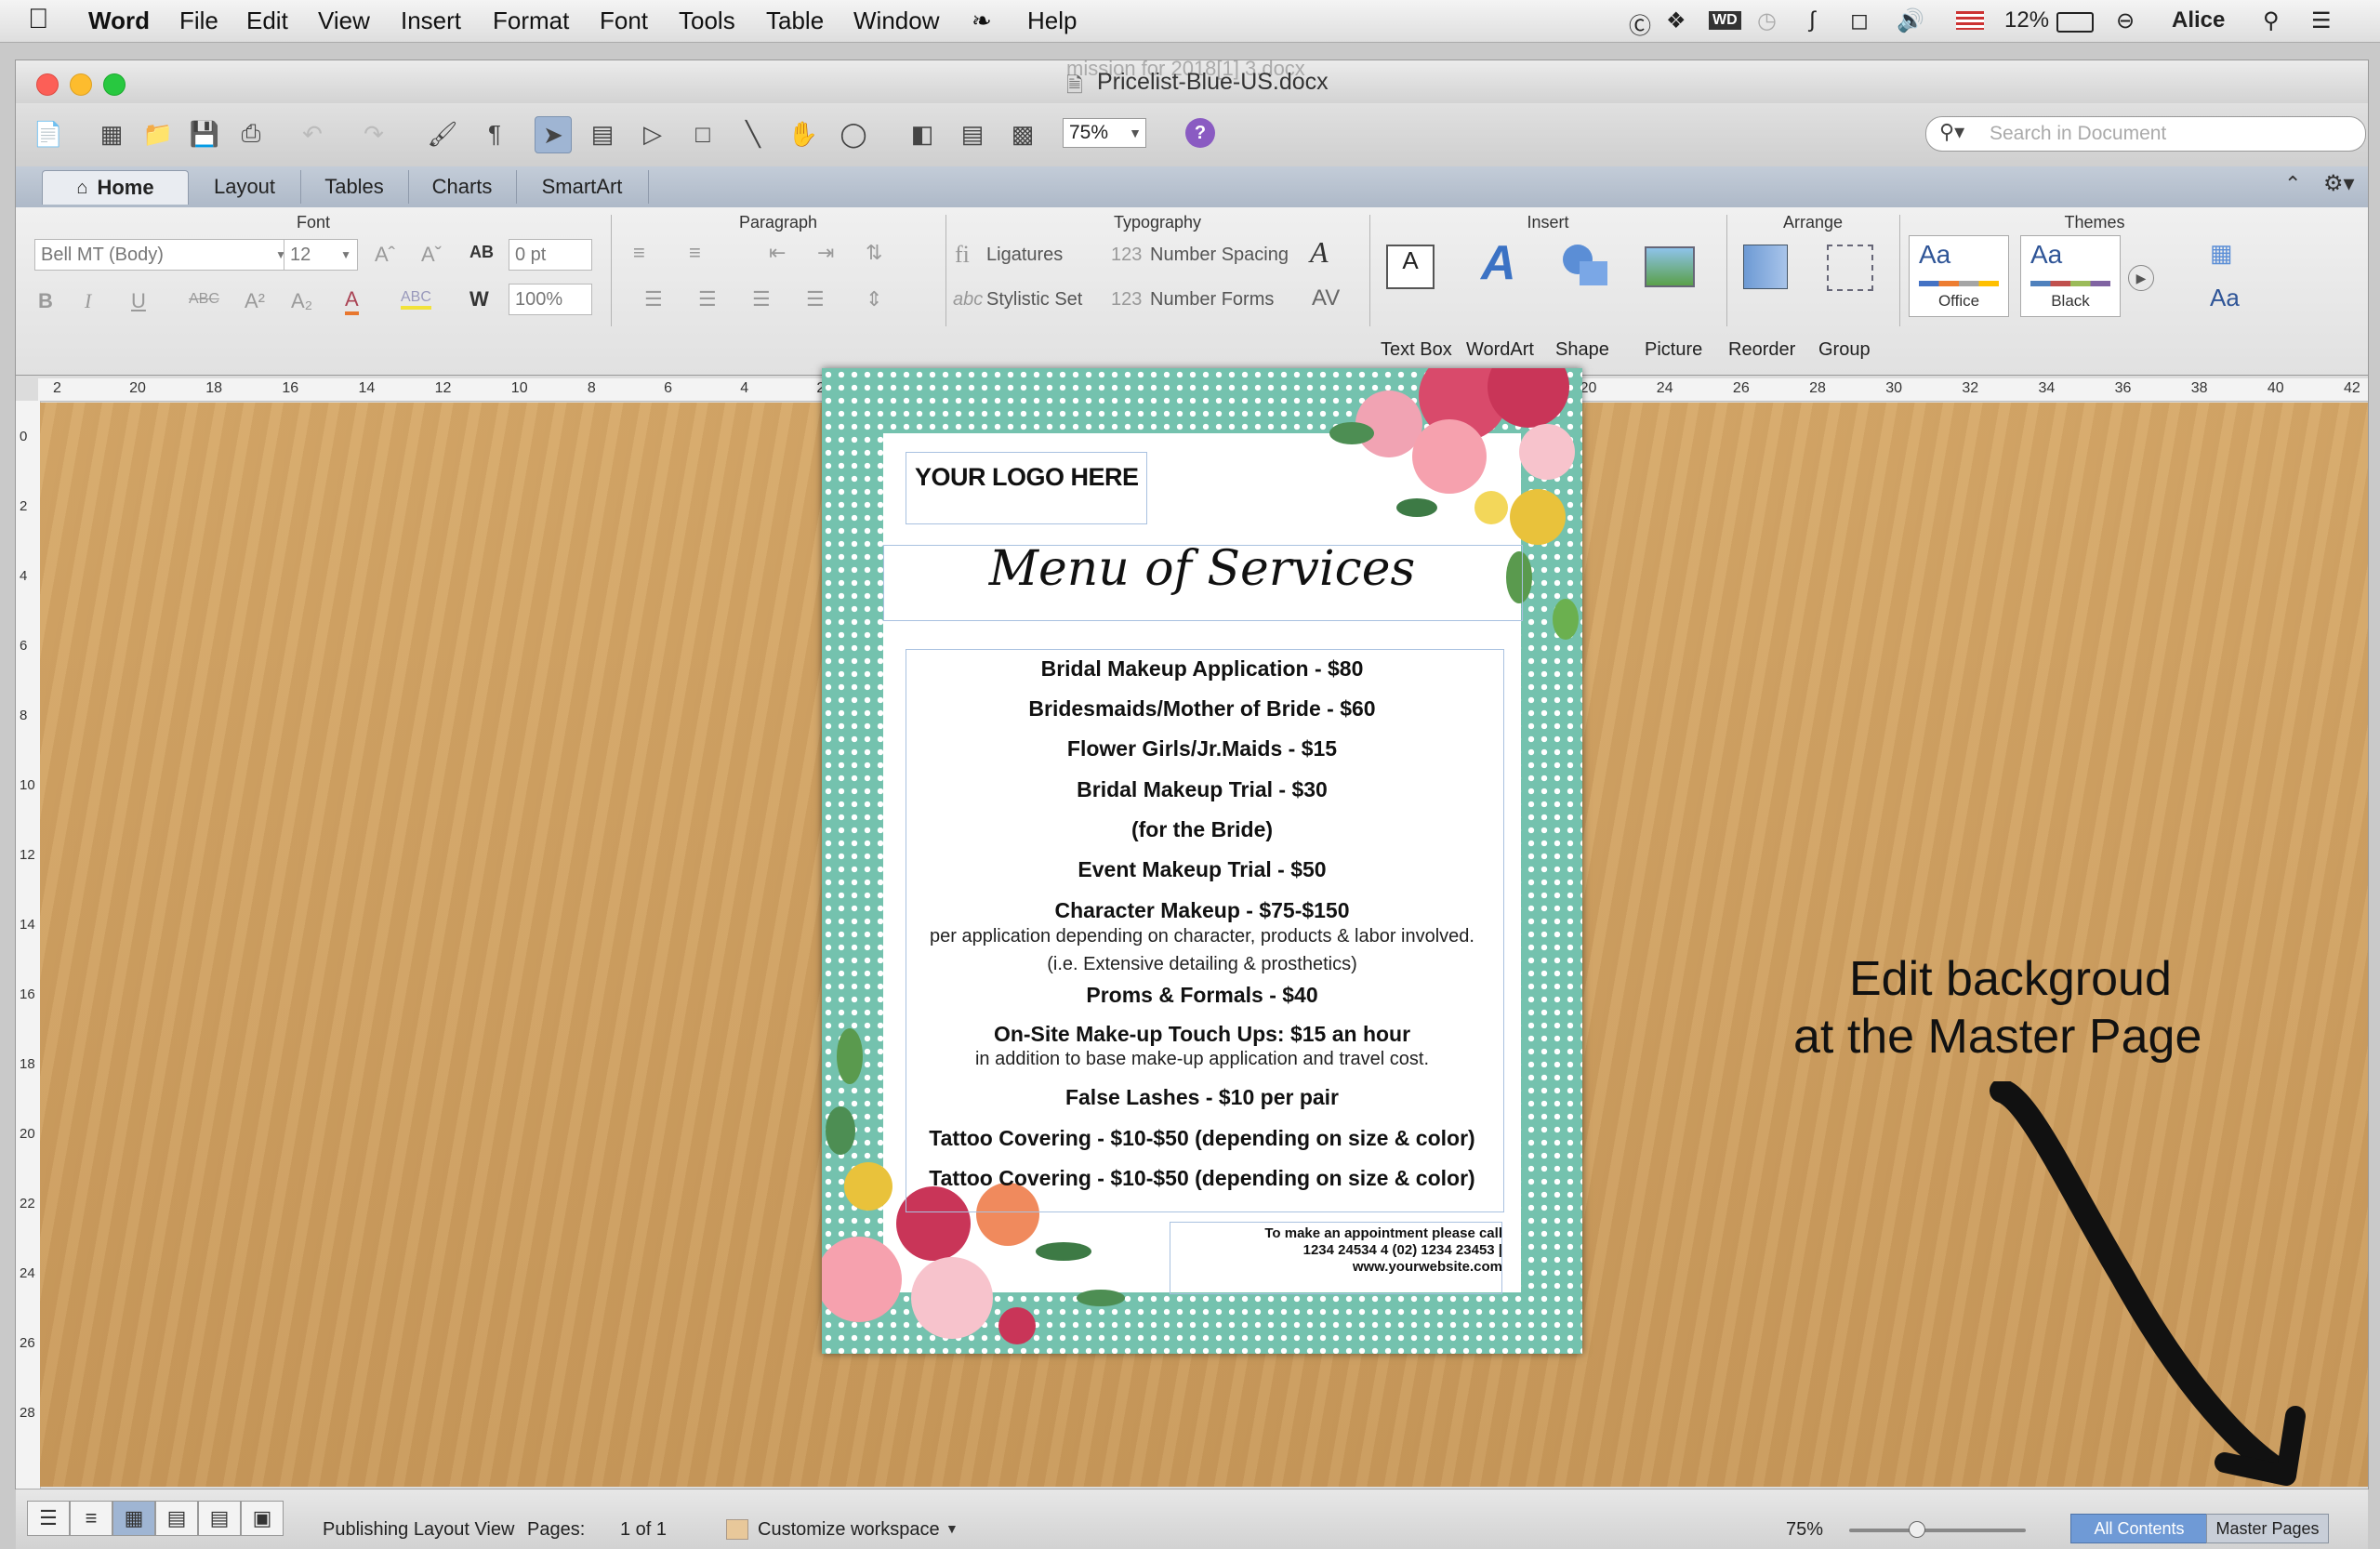 Image resolution: width=2380 pixels, height=1549 pixels. I want to click on volume-icon: 🔊, so click(1910, 20).